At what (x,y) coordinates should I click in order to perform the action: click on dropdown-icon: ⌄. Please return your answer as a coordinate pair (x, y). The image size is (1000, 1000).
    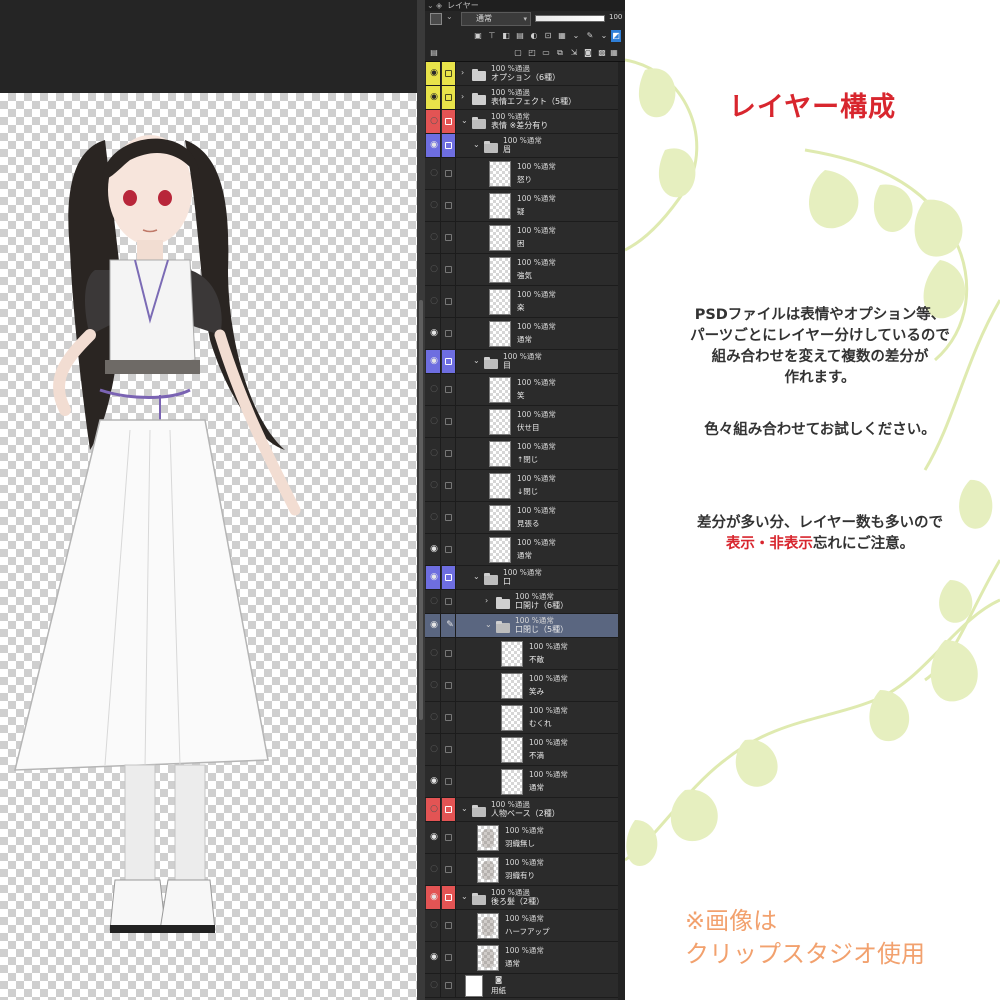
    Looking at the image, I should click on (576, 36).